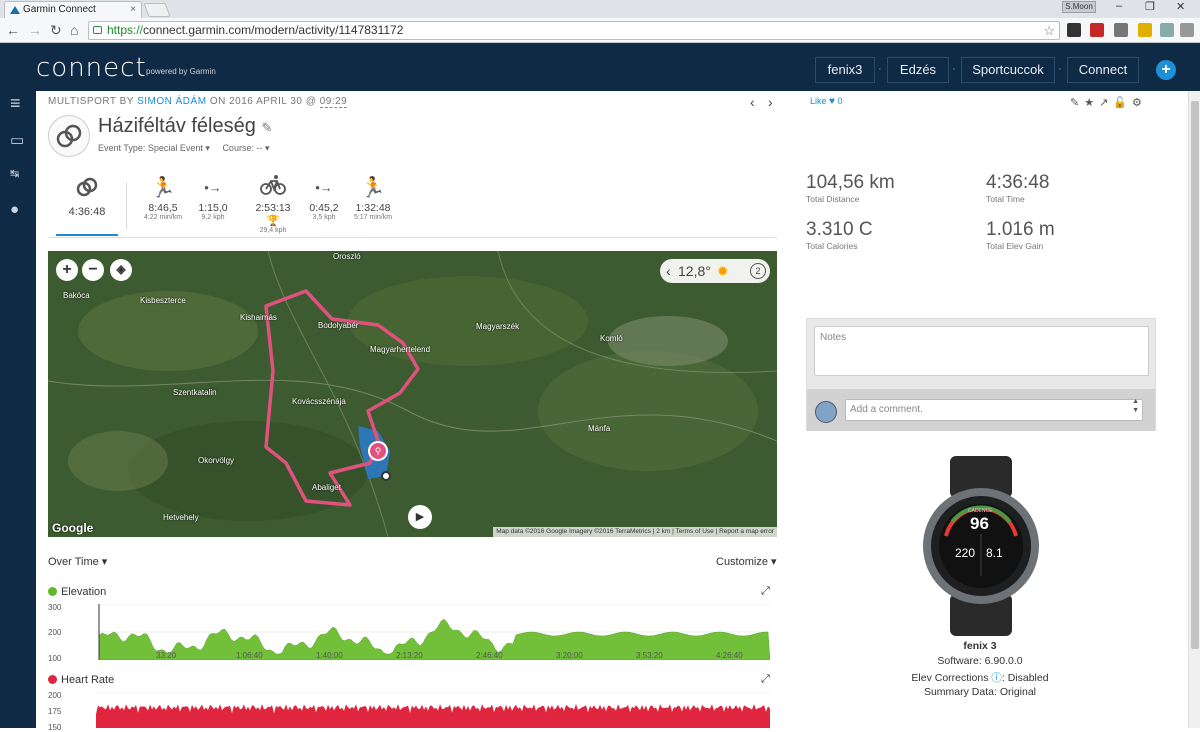 This screenshot has height=732, width=1200. What do you see at coordinates (1135, 406) in the screenshot?
I see `comment-scroll-arrows-icon: ▲ ▼` at bounding box center [1135, 406].